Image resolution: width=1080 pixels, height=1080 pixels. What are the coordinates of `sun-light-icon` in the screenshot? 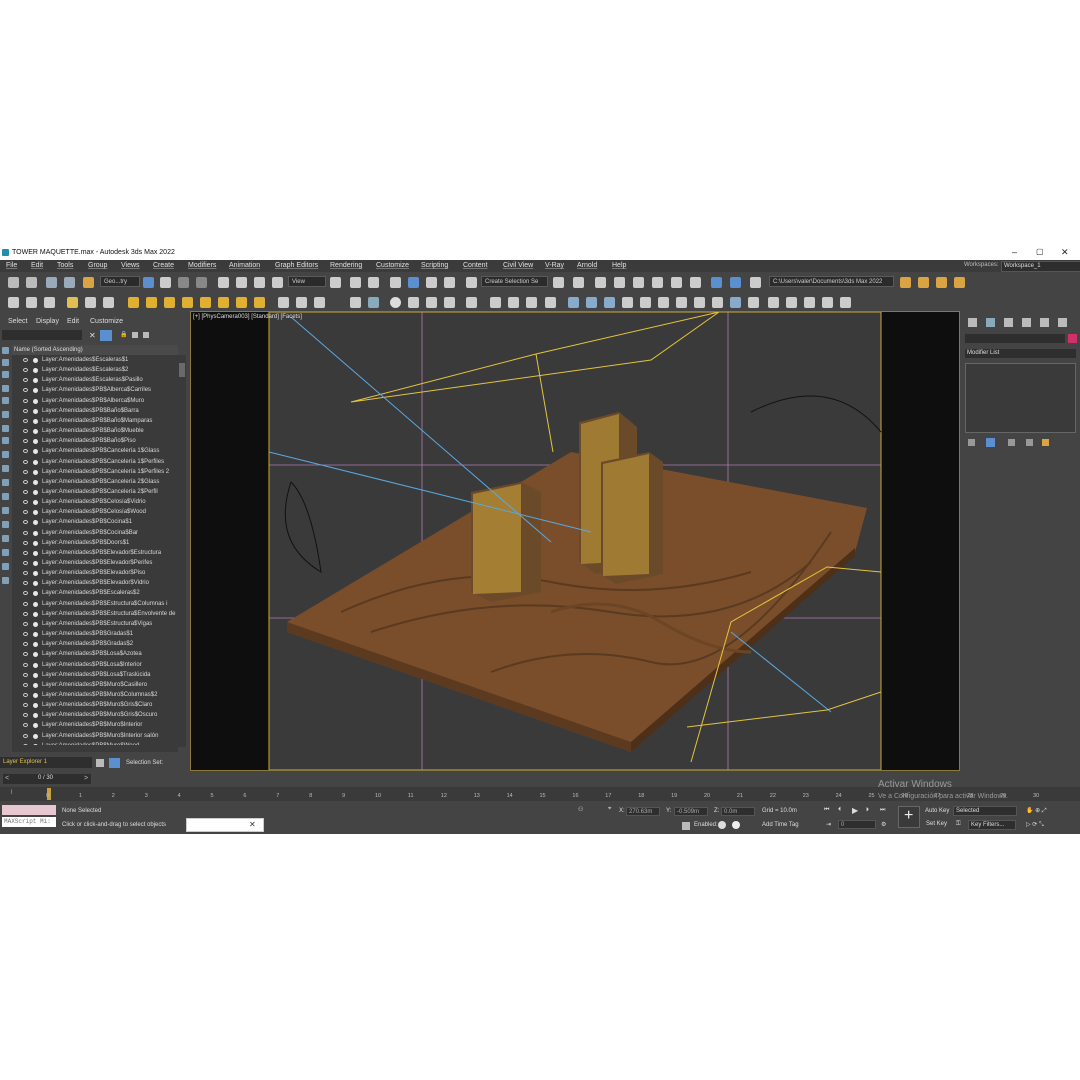 It's located at (187, 302).